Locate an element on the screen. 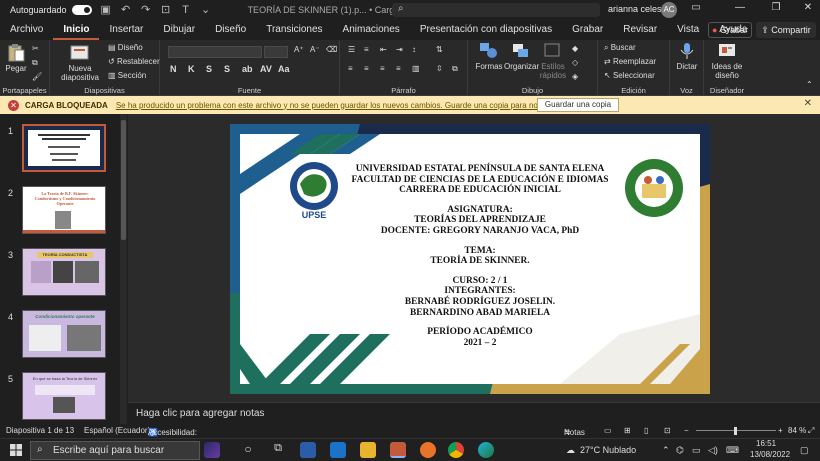 Image resolution: width=820 pixels, height=461 pixels. shape-outline-icon: ◇ is located at coordinates (575, 62).